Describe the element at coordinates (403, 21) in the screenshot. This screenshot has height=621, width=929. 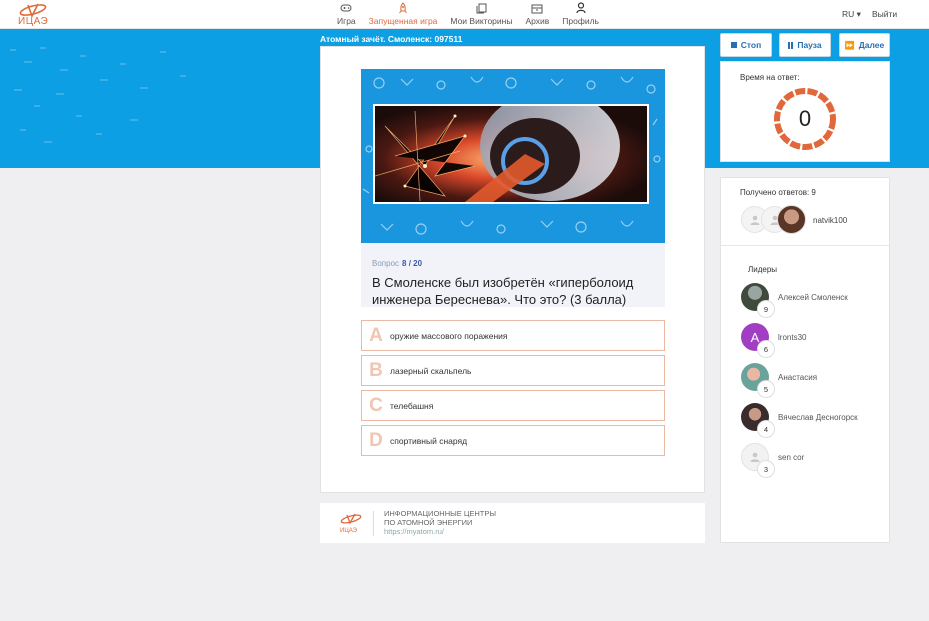
I see `nav-label: Запущенная игра` at that location.